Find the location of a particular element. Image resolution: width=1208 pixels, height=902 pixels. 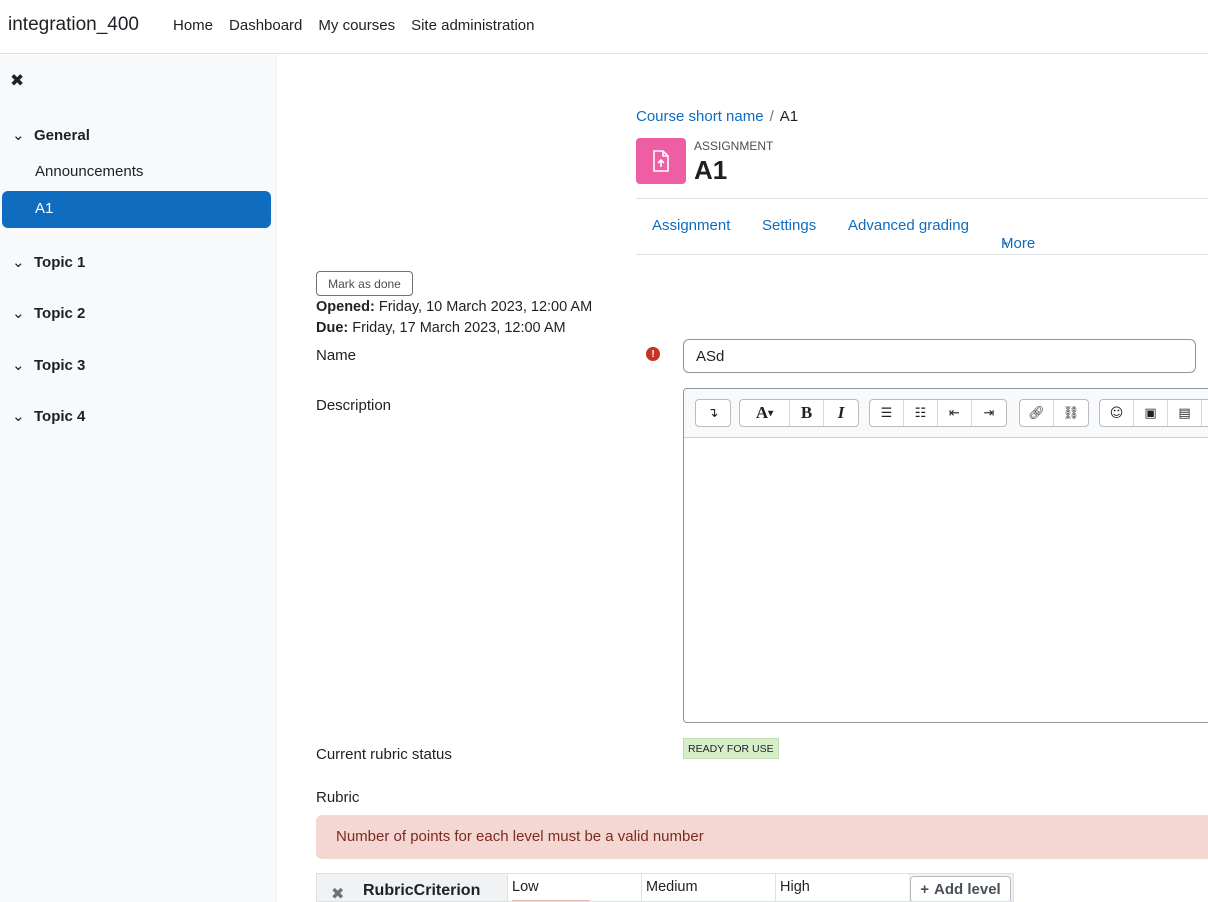

section-label: Topic 2 is located at coordinates (60, 313).